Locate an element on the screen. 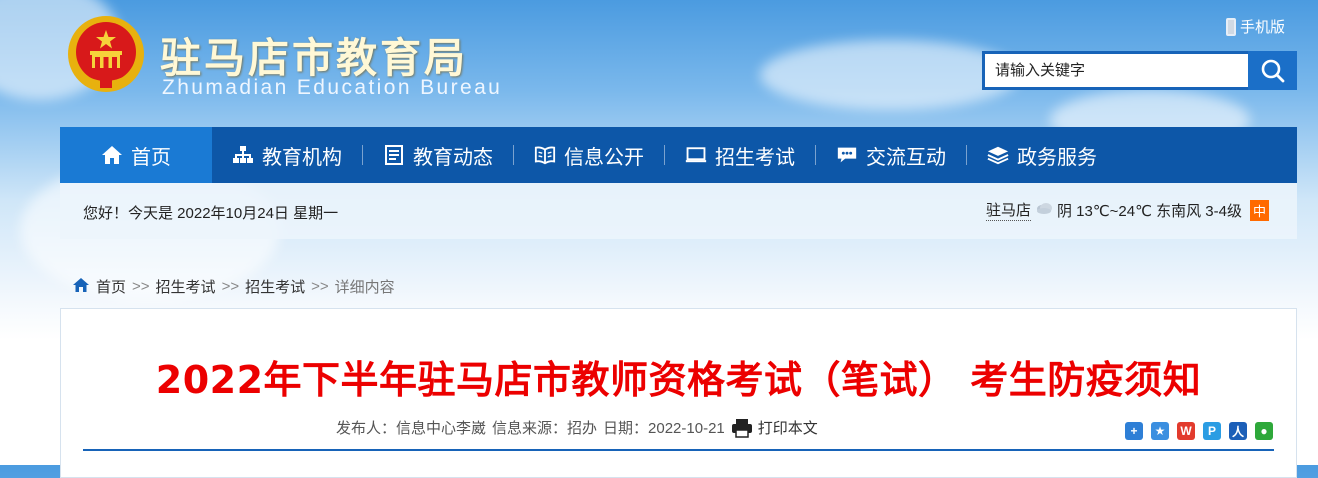 The image size is (1318, 478). layers-icon is located at coordinates (998, 155).